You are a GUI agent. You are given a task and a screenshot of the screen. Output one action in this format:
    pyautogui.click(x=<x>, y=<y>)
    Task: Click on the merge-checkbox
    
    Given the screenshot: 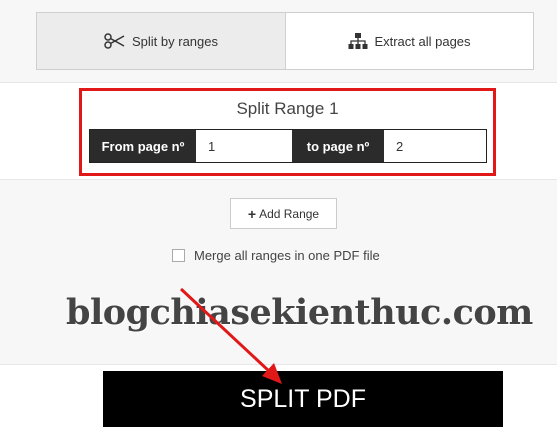 What is the action you would take?
    pyautogui.click(x=178, y=255)
    